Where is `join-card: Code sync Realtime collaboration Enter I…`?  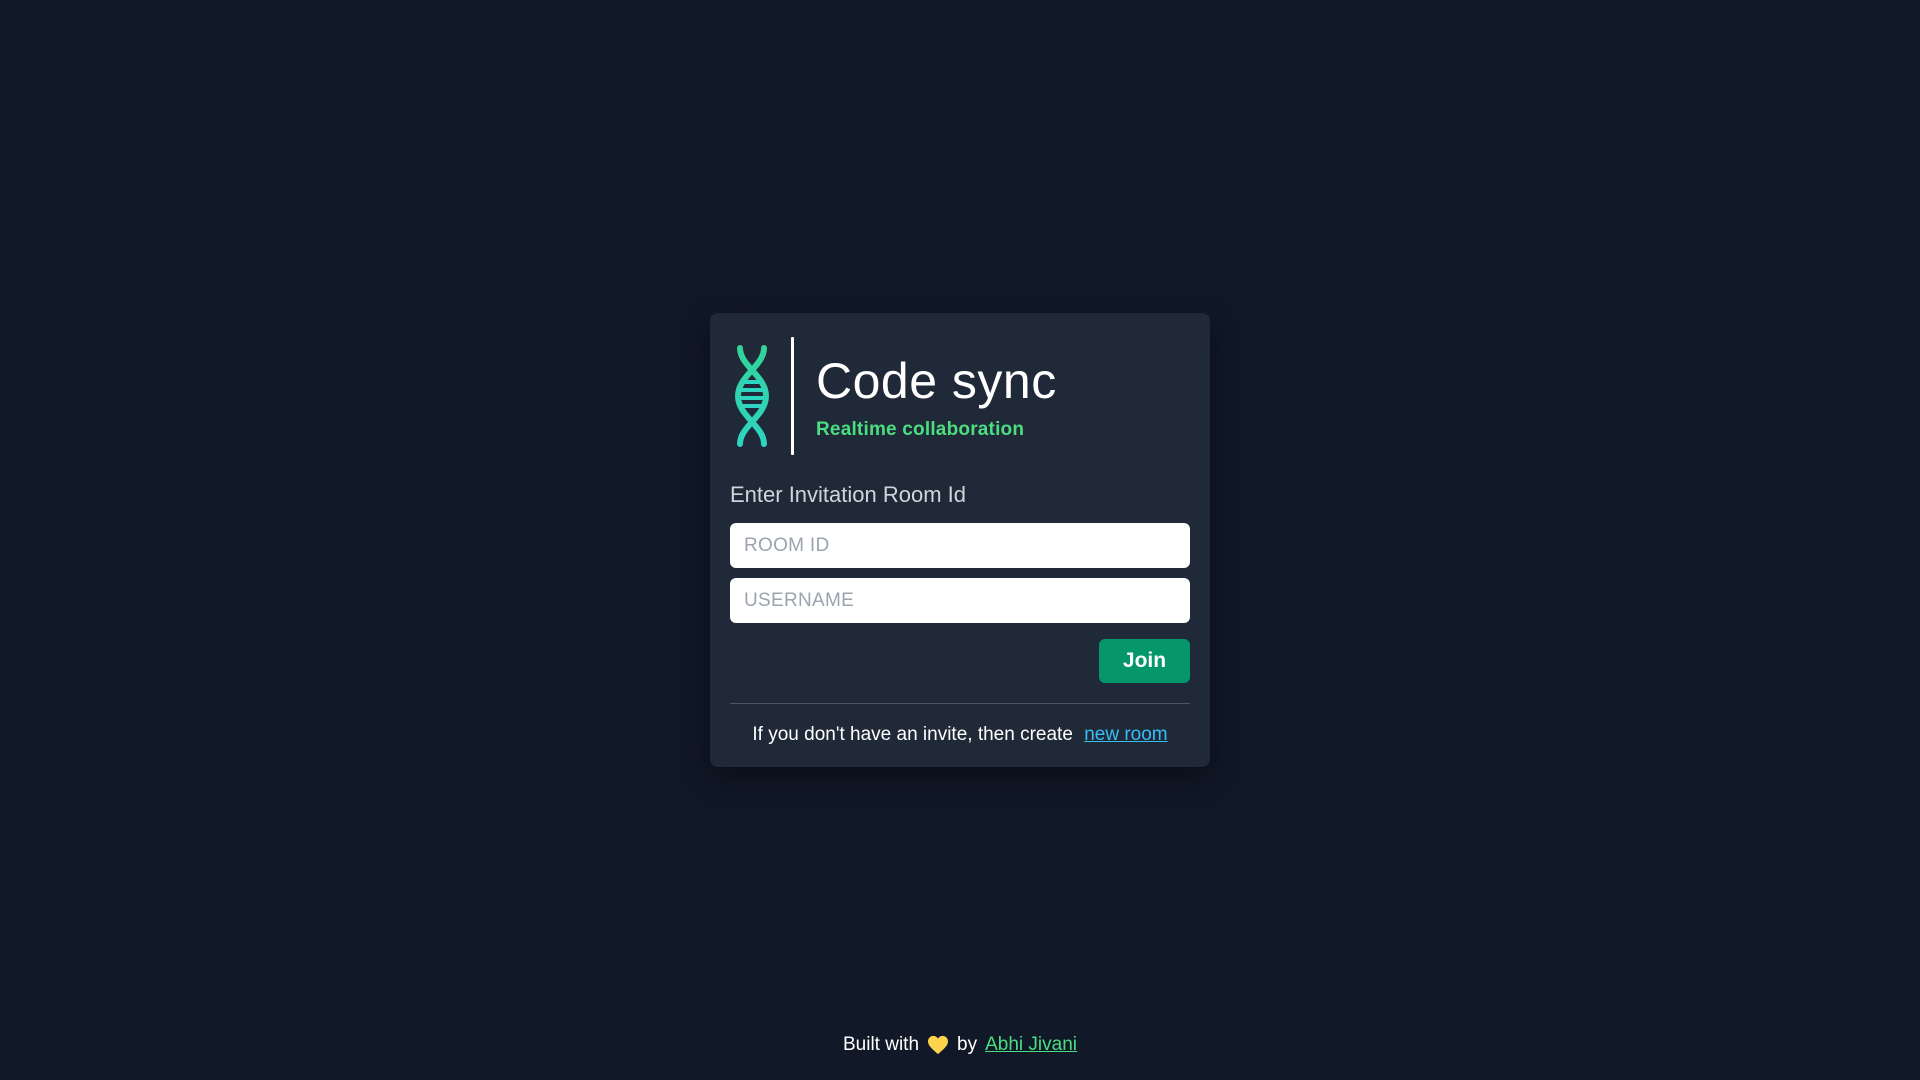
join-card: Code sync Realtime collaboration Enter I… is located at coordinates (960, 540).